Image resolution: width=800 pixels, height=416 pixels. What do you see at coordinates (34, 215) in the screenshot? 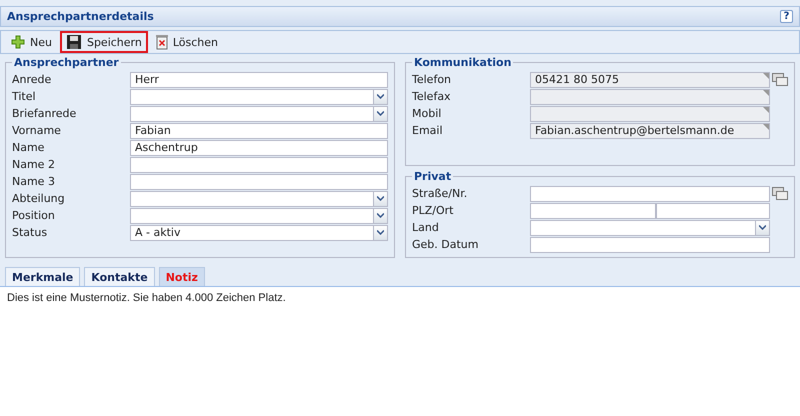
I see `field-label: Position` at bounding box center [34, 215].